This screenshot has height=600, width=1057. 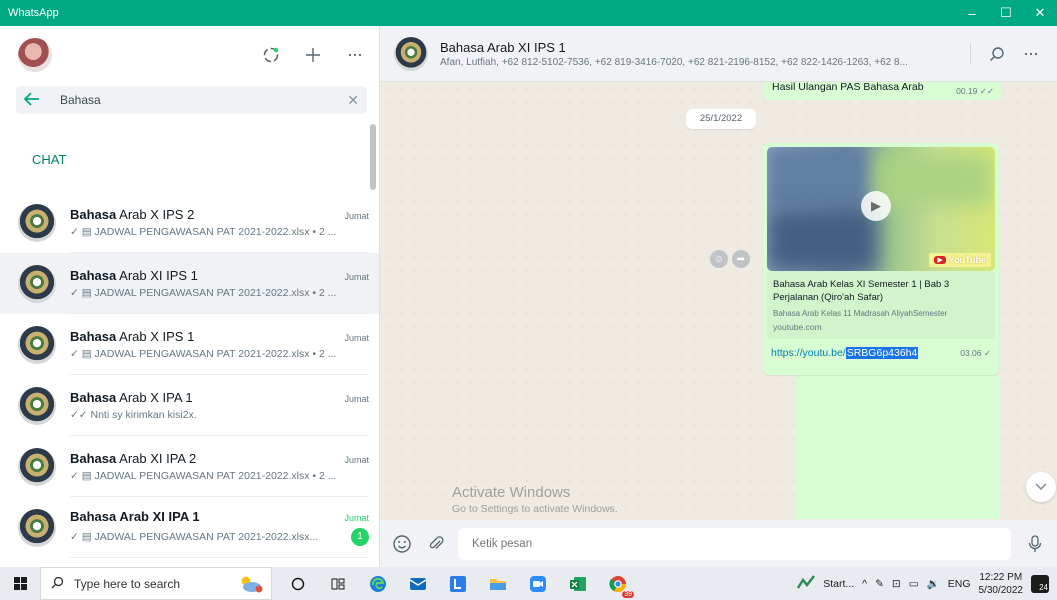 I want to click on status-icon, so click(x=271, y=55).